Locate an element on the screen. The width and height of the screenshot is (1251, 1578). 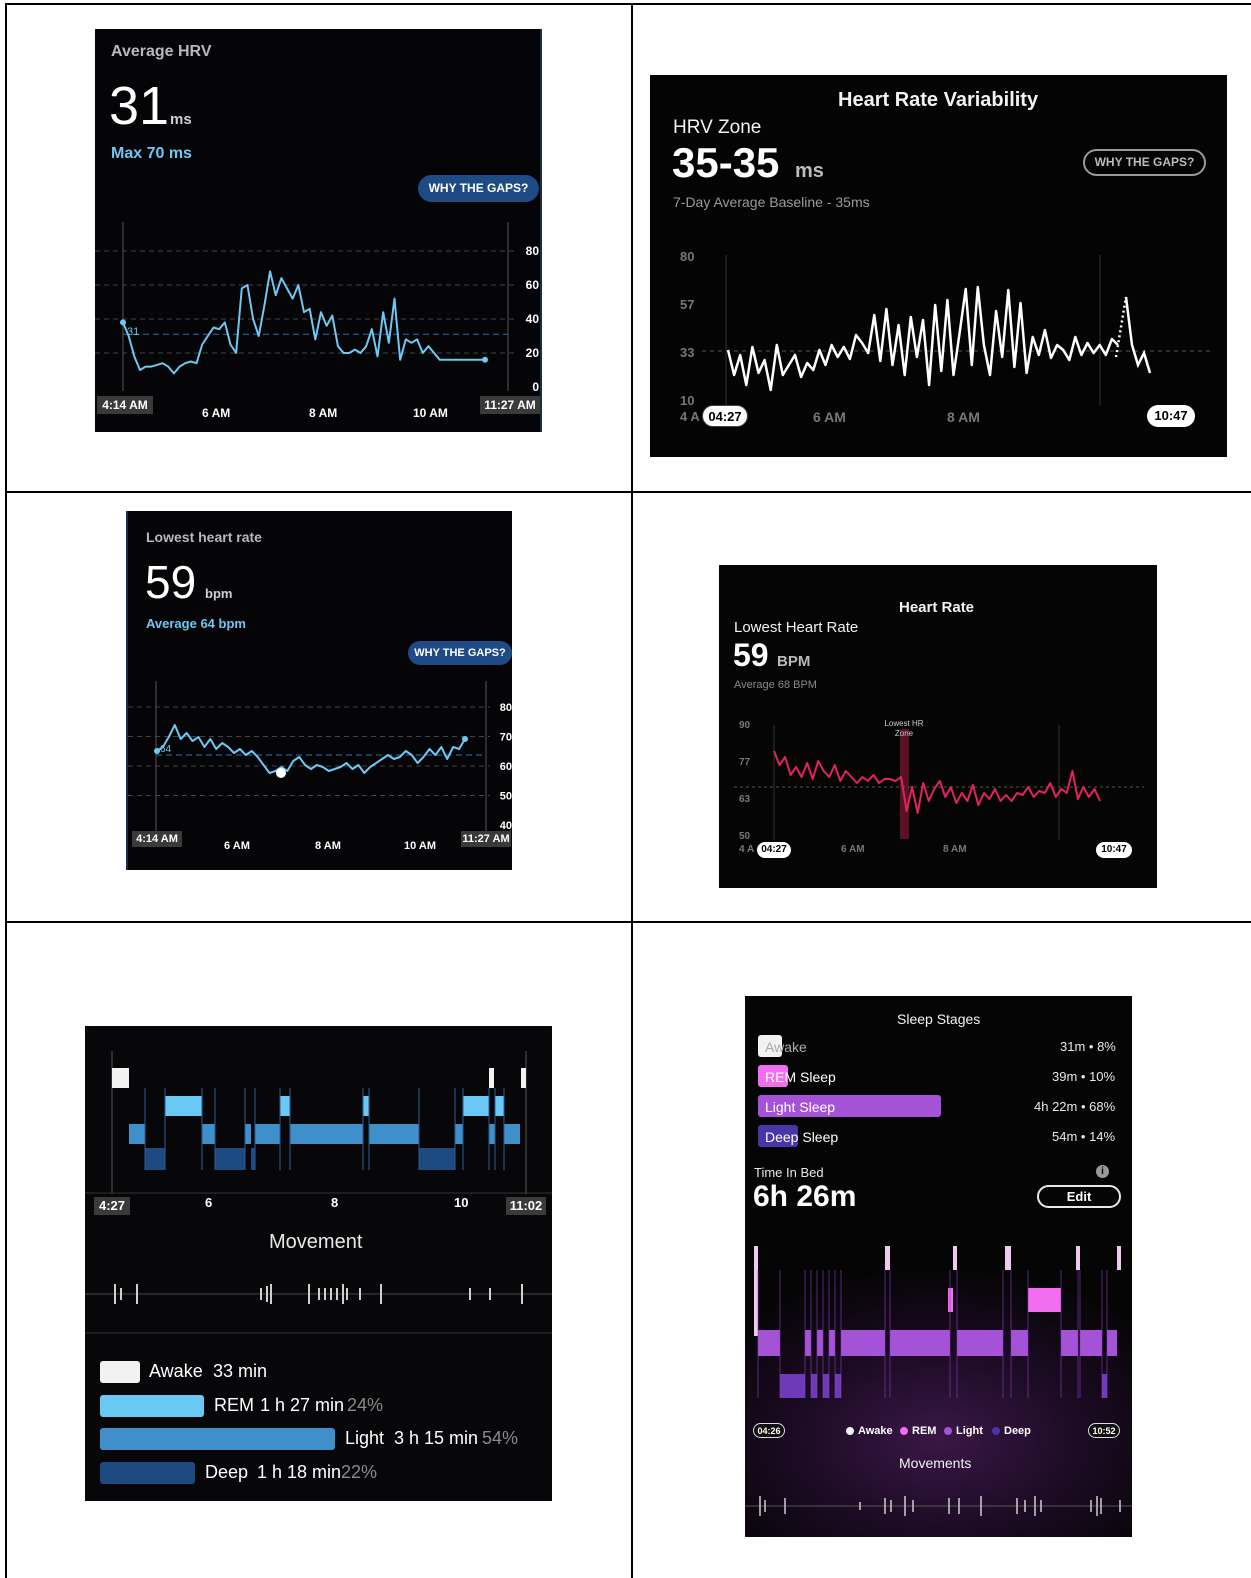
rem-label: REM is located at coordinates (234, 1405).